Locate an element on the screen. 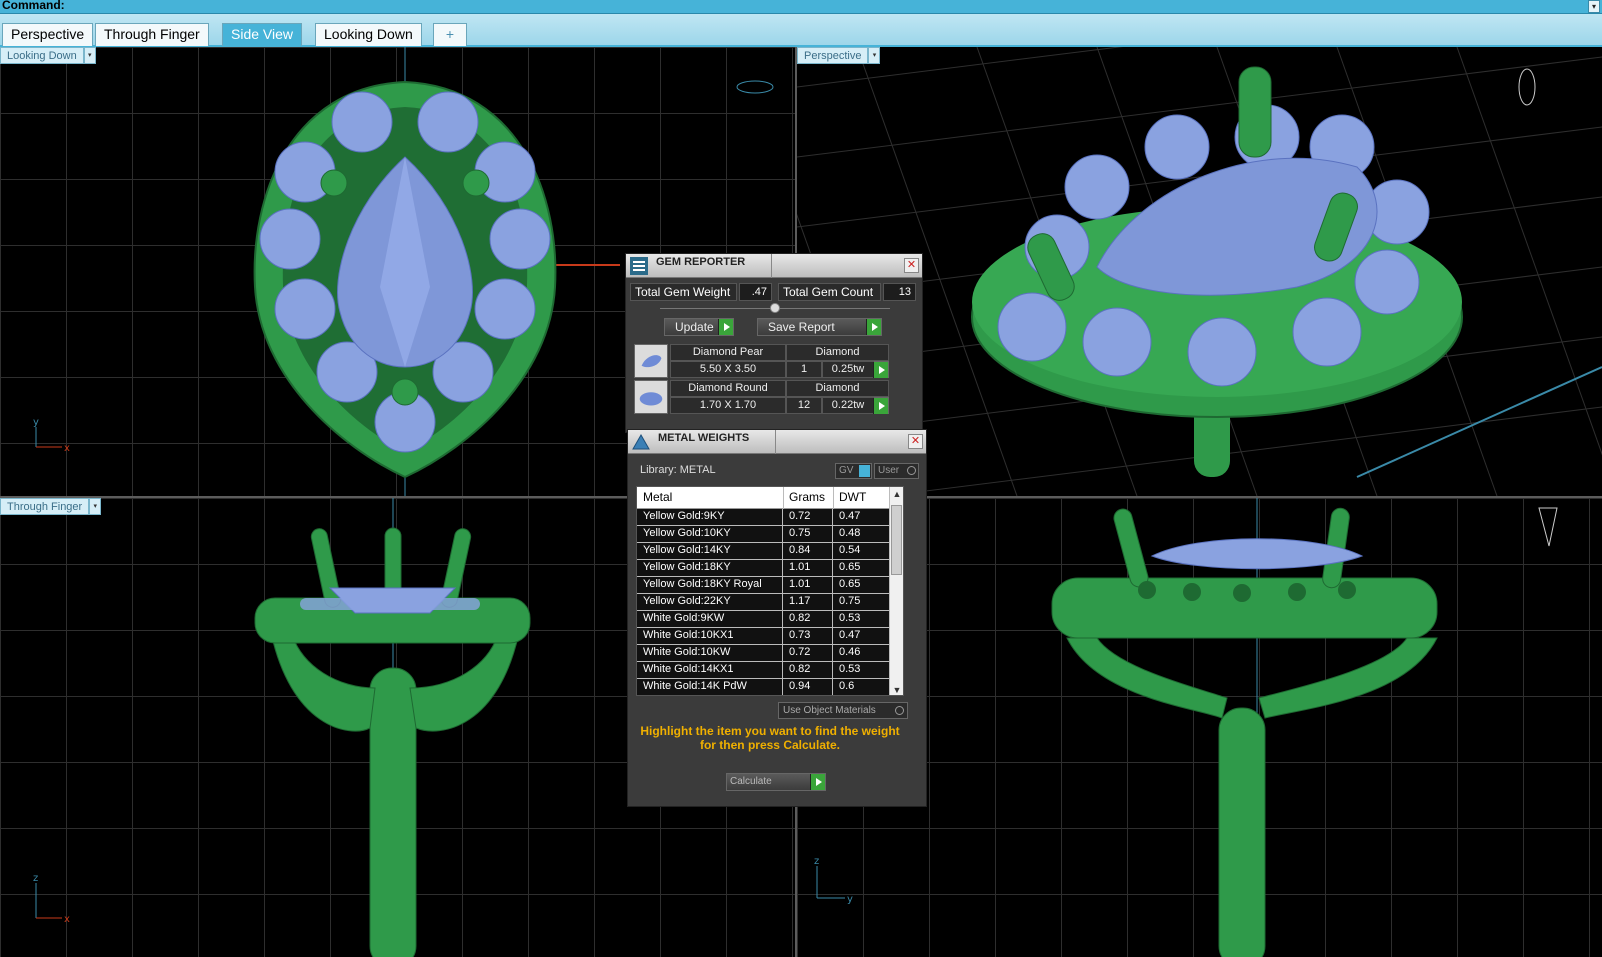 Image resolution: width=1602 pixels, height=957 pixels. scrollbar-thumb is located at coordinates (896, 540).